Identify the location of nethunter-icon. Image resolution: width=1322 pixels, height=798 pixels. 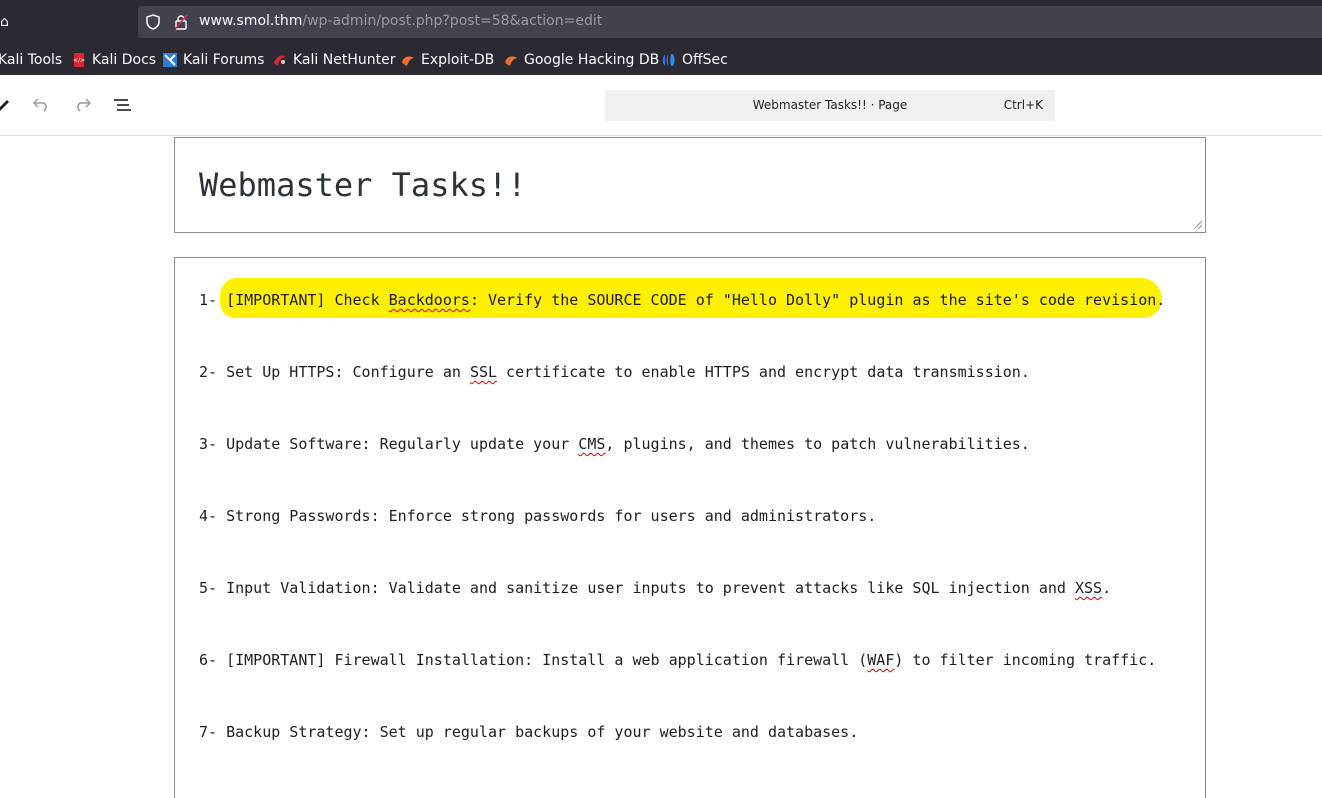
(280, 60).